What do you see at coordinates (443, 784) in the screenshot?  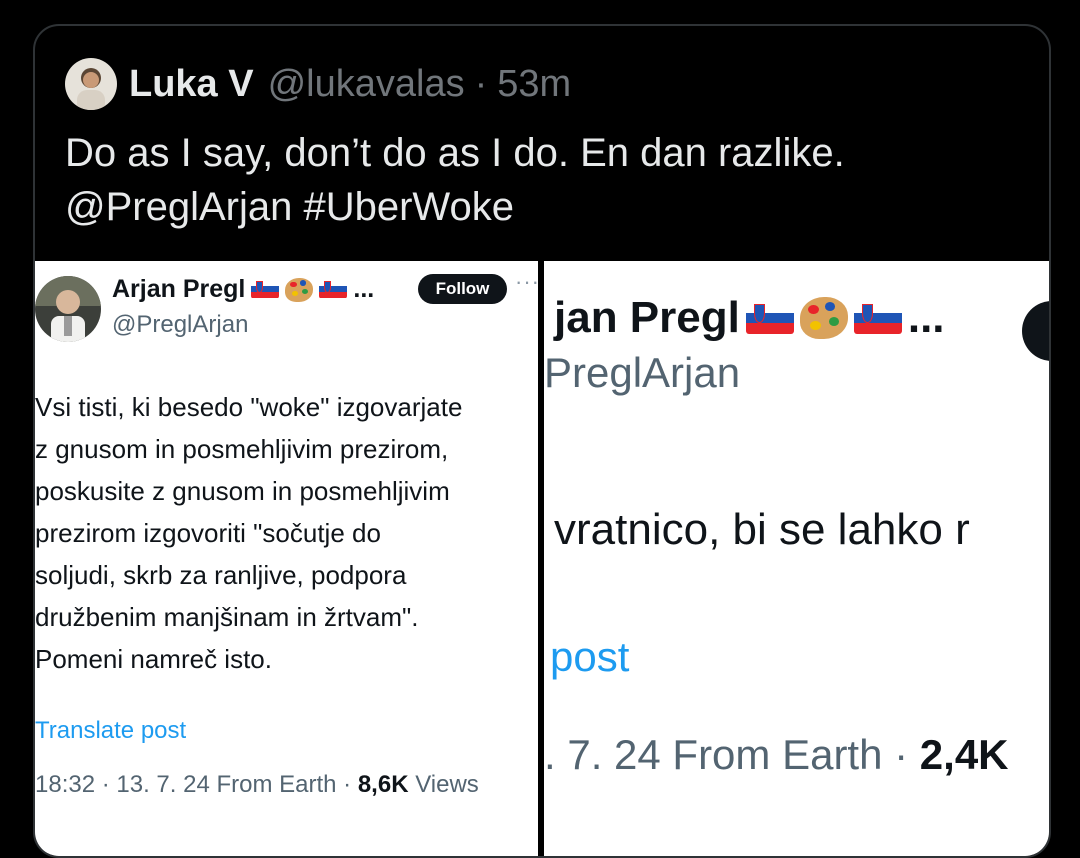 I see `views-label: Views` at bounding box center [443, 784].